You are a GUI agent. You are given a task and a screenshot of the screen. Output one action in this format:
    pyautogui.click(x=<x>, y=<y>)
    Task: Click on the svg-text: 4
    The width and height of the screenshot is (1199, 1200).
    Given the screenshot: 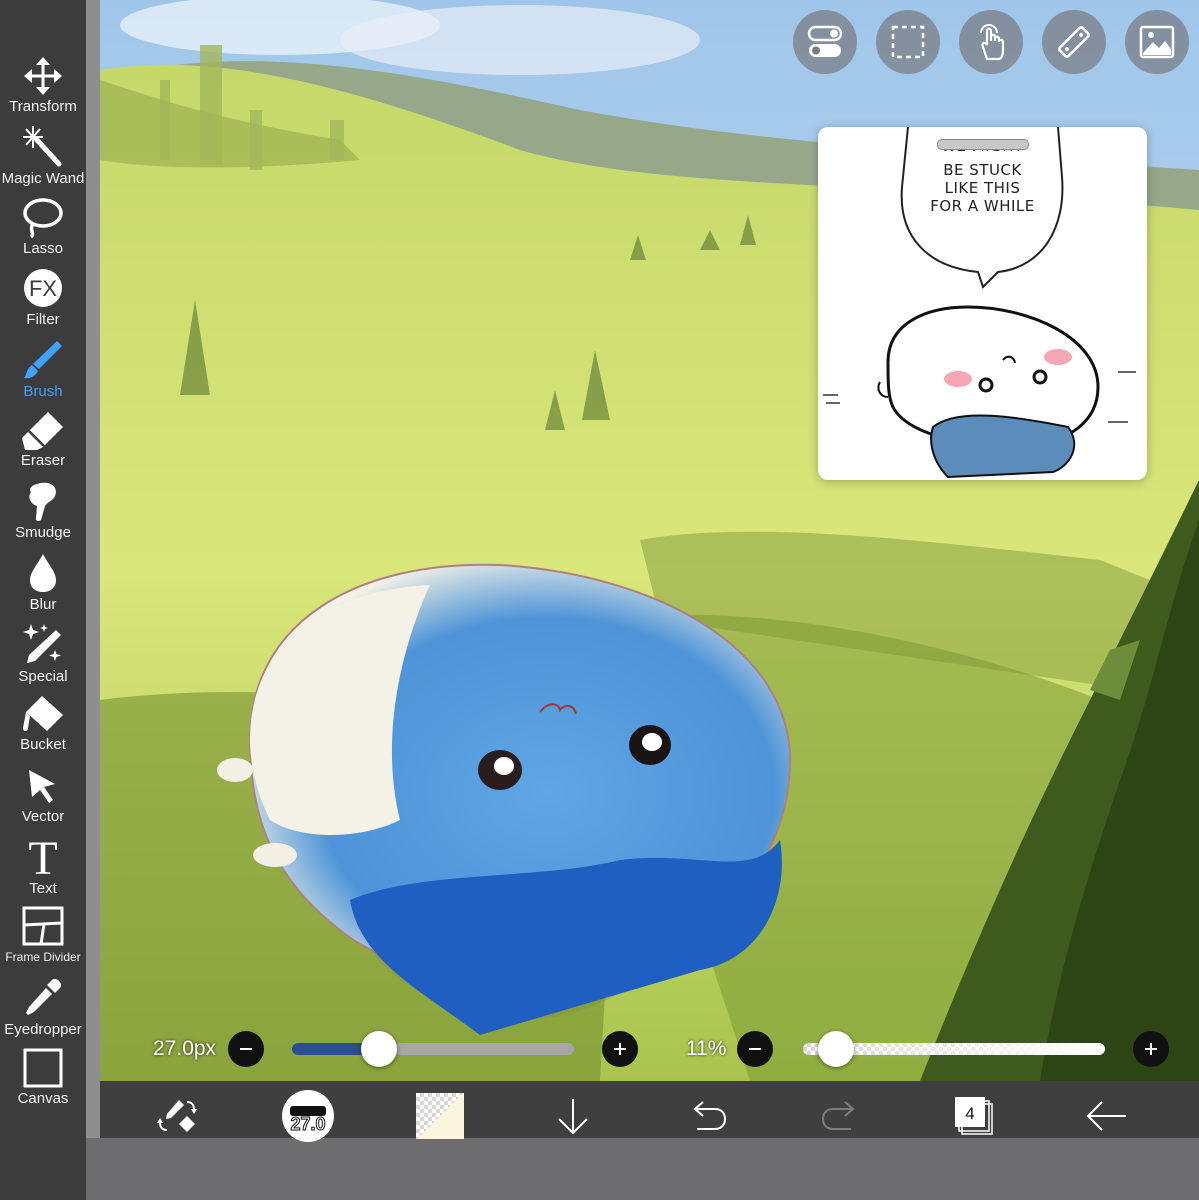 What is the action you would take?
    pyautogui.click(x=969, y=1113)
    